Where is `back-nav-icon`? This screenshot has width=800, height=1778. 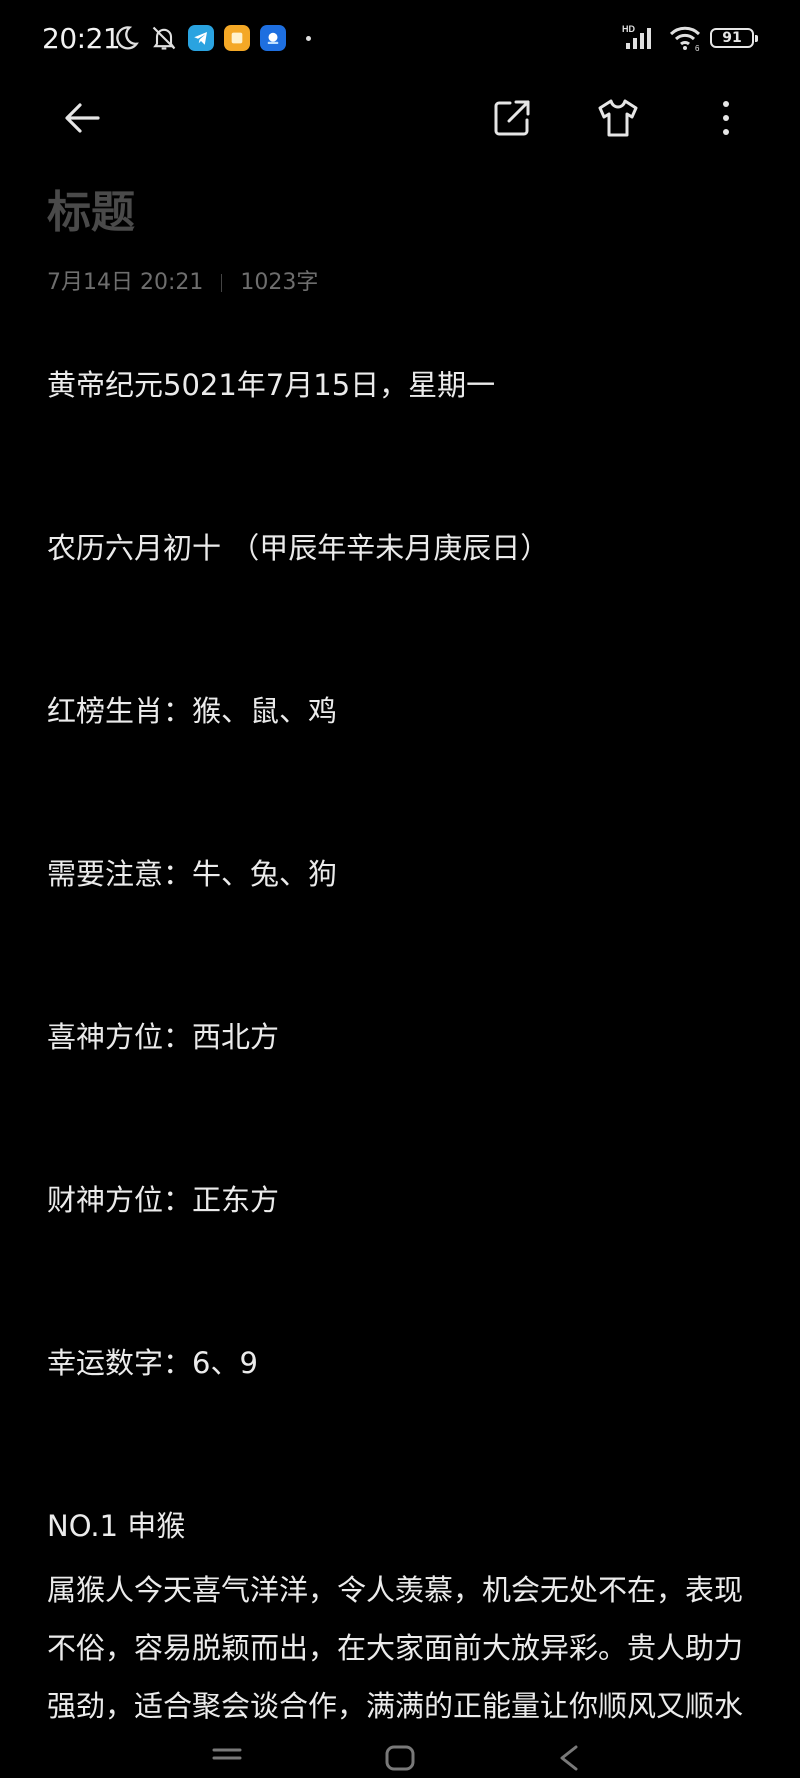
back-nav-icon is located at coordinates (569, 1758).